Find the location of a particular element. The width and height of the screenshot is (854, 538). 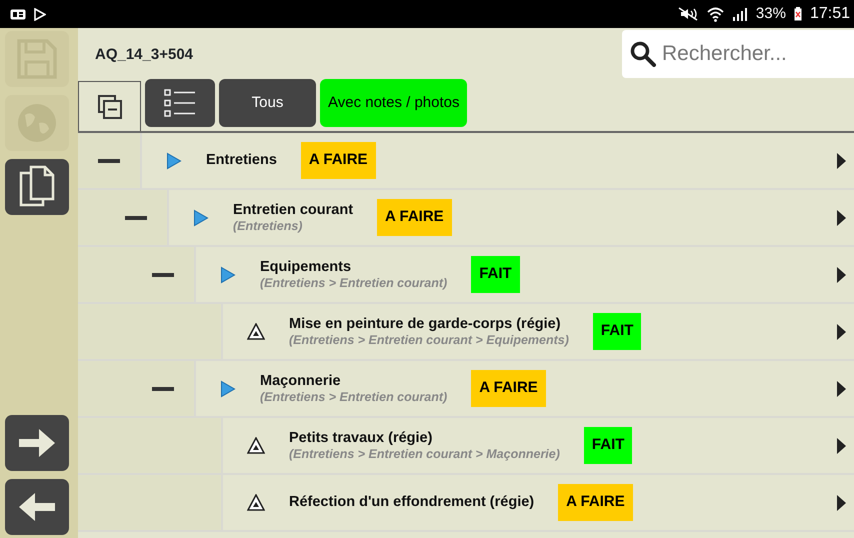

notification-icon is located at coordinates (18, 14).